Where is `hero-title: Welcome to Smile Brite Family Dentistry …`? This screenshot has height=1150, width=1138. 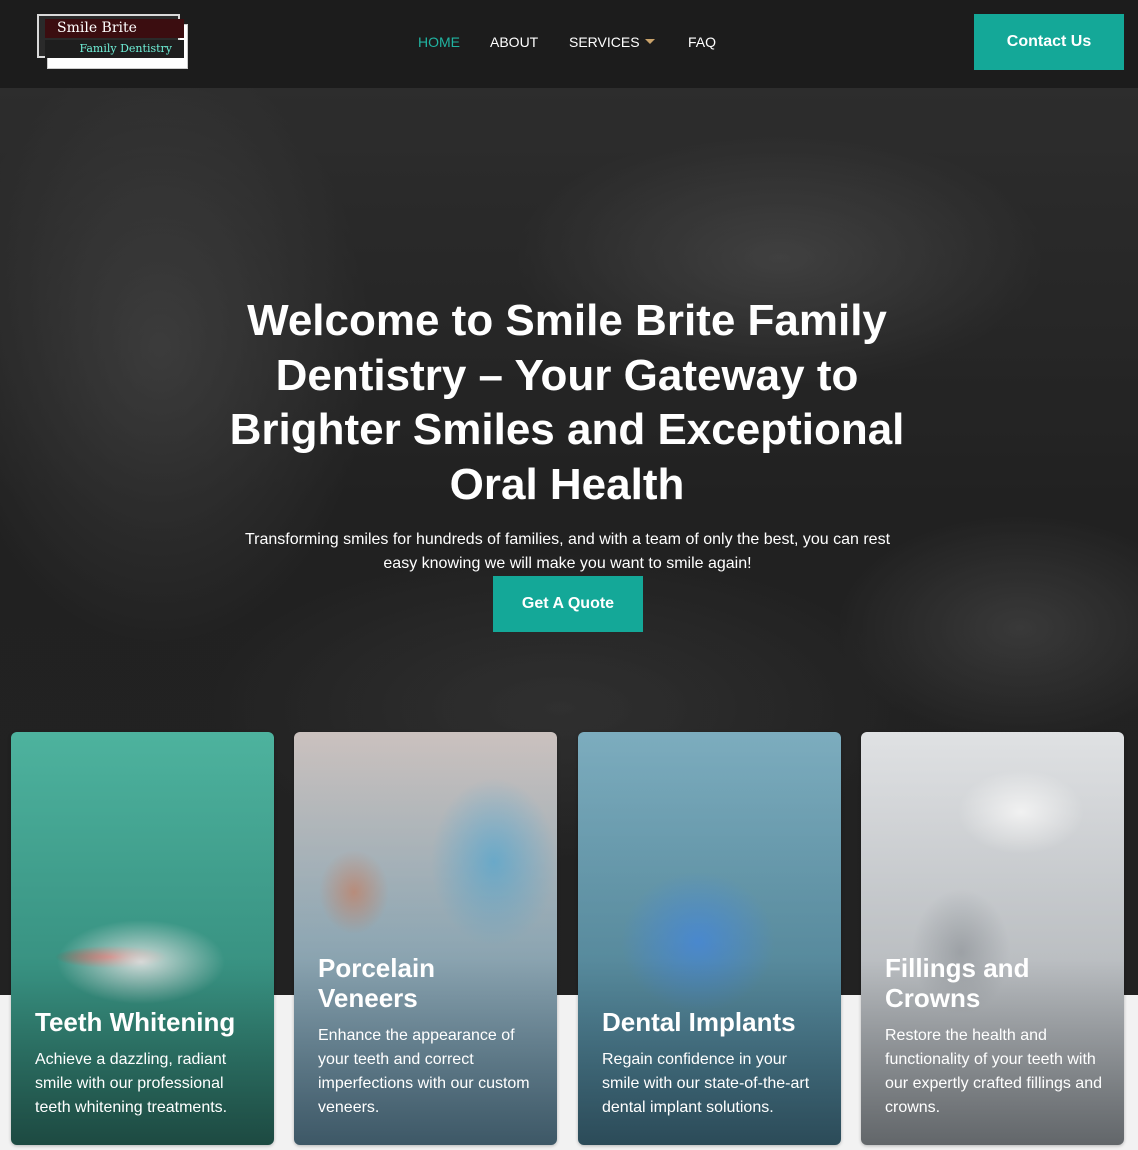
hero-title: Welcome to Smile Brite Family Dentistry … is located at coordinates (567, 402).